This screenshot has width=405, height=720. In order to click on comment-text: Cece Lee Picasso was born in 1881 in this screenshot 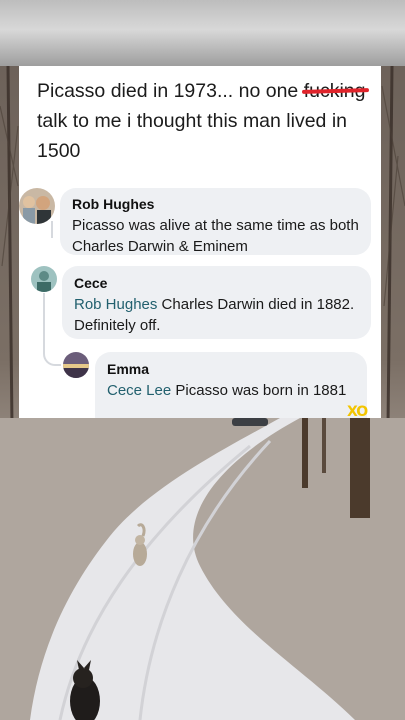, I will do `click(231, 390)`.